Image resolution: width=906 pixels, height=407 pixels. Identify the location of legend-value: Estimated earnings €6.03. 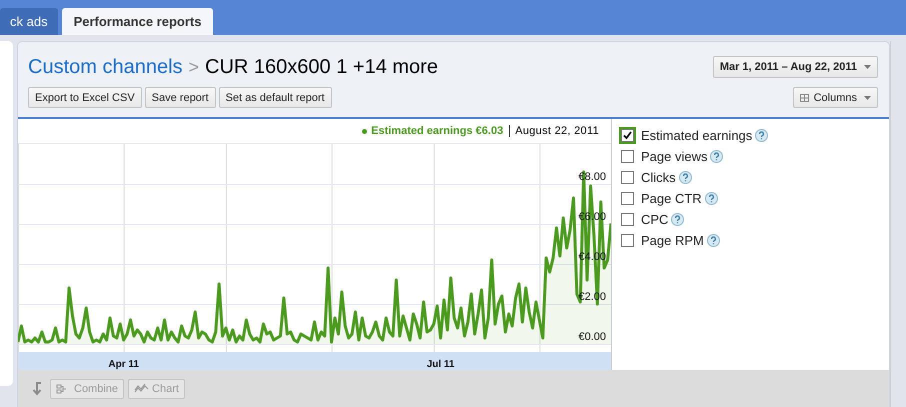
(437, 131).